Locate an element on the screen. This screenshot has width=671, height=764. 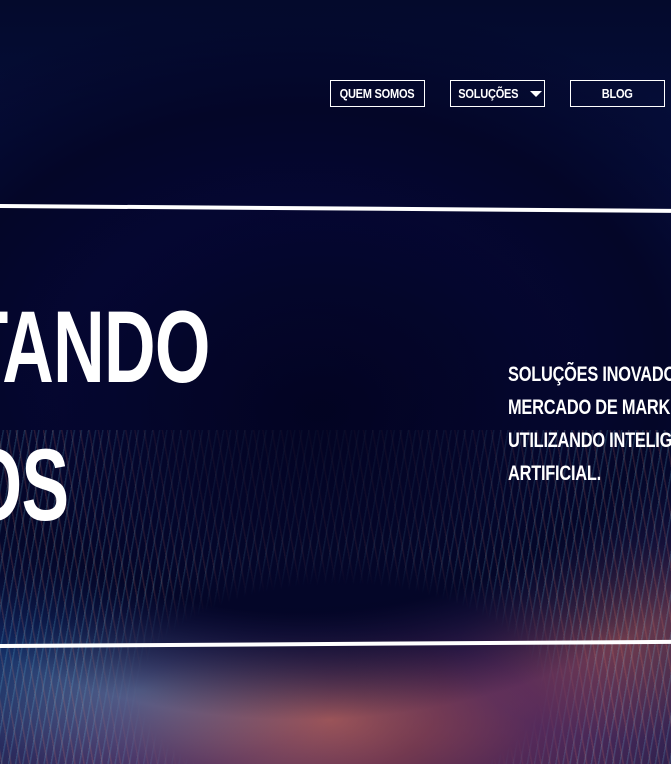
tagline-line: SOLUÇÕES INOVADORA is located at coordinates (589, 374).